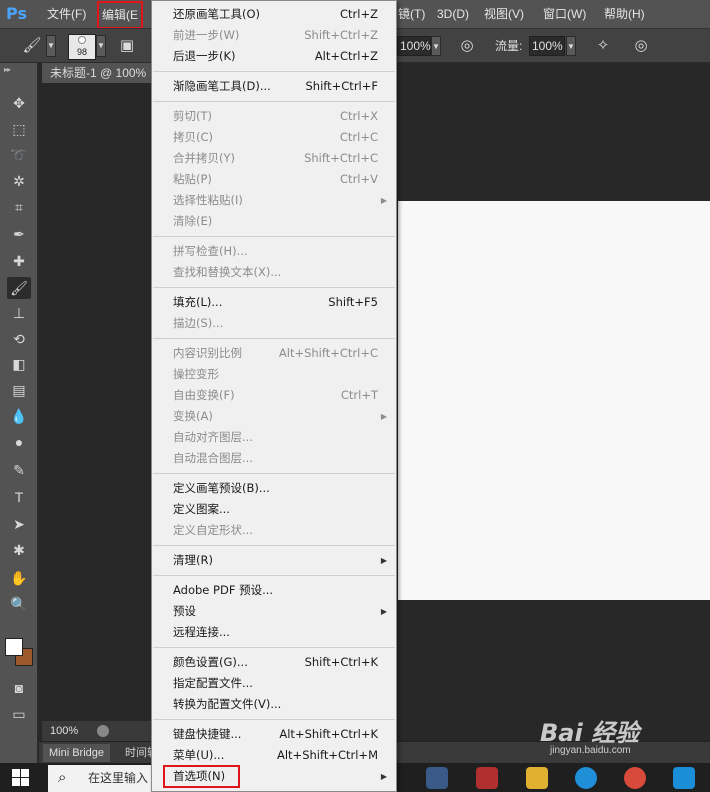 The width and height of the screenshot is (710, 792). What do you see at coordinates (274, 734) in the screenshot?
I see `menu-item-10-0: 键盘快捷键... Alt+Shift+Ctrl+K` at bounding box center [274, 734].